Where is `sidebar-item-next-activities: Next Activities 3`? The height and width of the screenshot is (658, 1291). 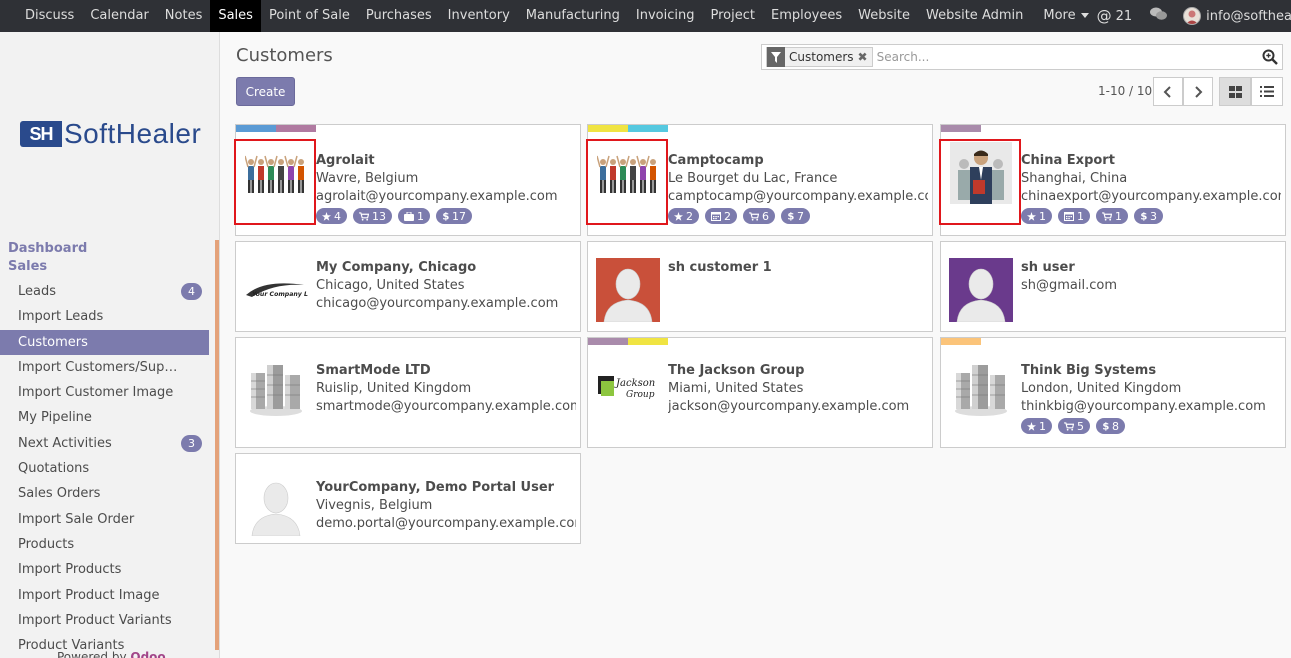 sidebar-item-next-activities: Next Activities 3 is located at coordinates (104, 443).